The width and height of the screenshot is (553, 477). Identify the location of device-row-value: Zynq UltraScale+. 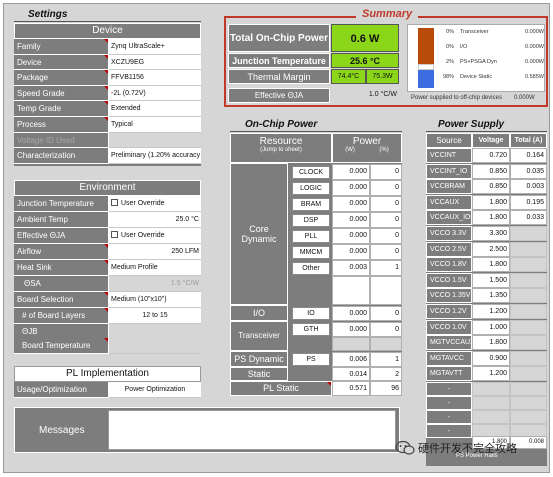
(155, 47).